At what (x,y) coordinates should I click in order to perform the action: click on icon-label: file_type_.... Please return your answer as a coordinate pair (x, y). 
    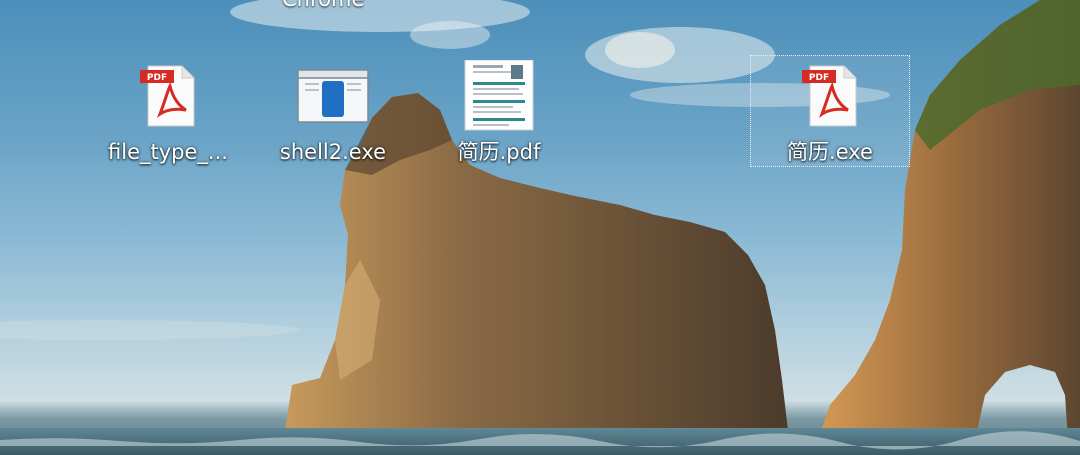
    Looking at the image, I should click on (168, 152).